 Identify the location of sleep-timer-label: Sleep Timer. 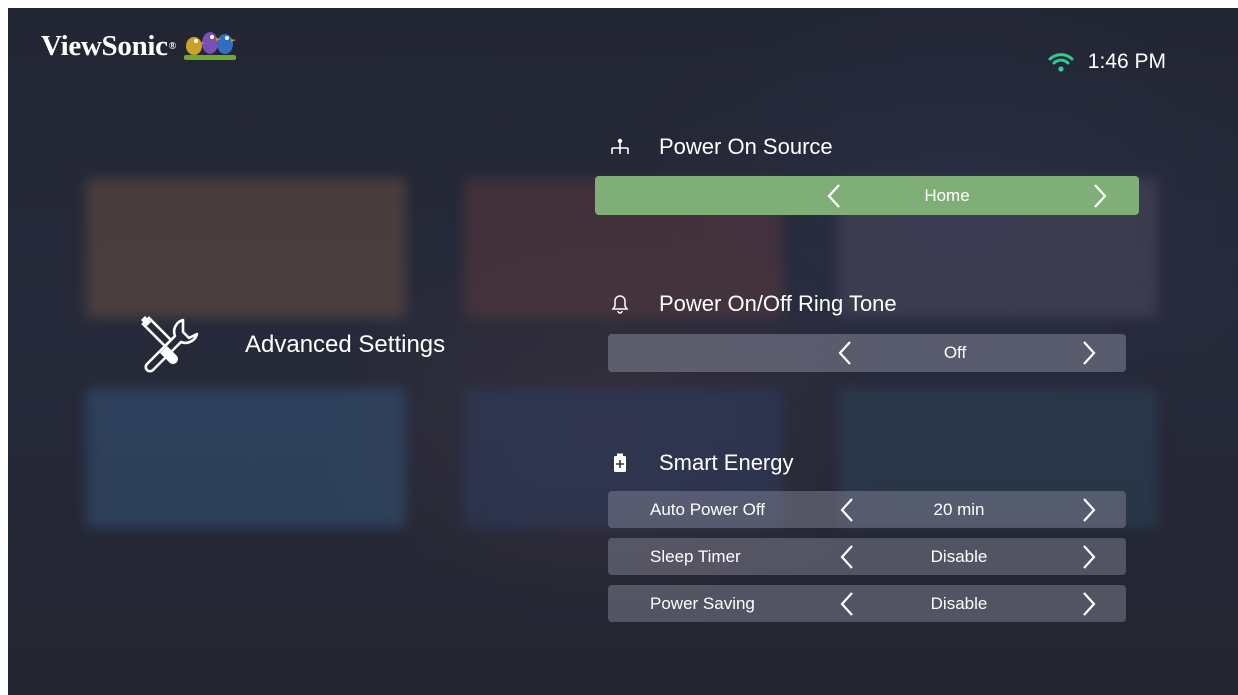
(695, 556).